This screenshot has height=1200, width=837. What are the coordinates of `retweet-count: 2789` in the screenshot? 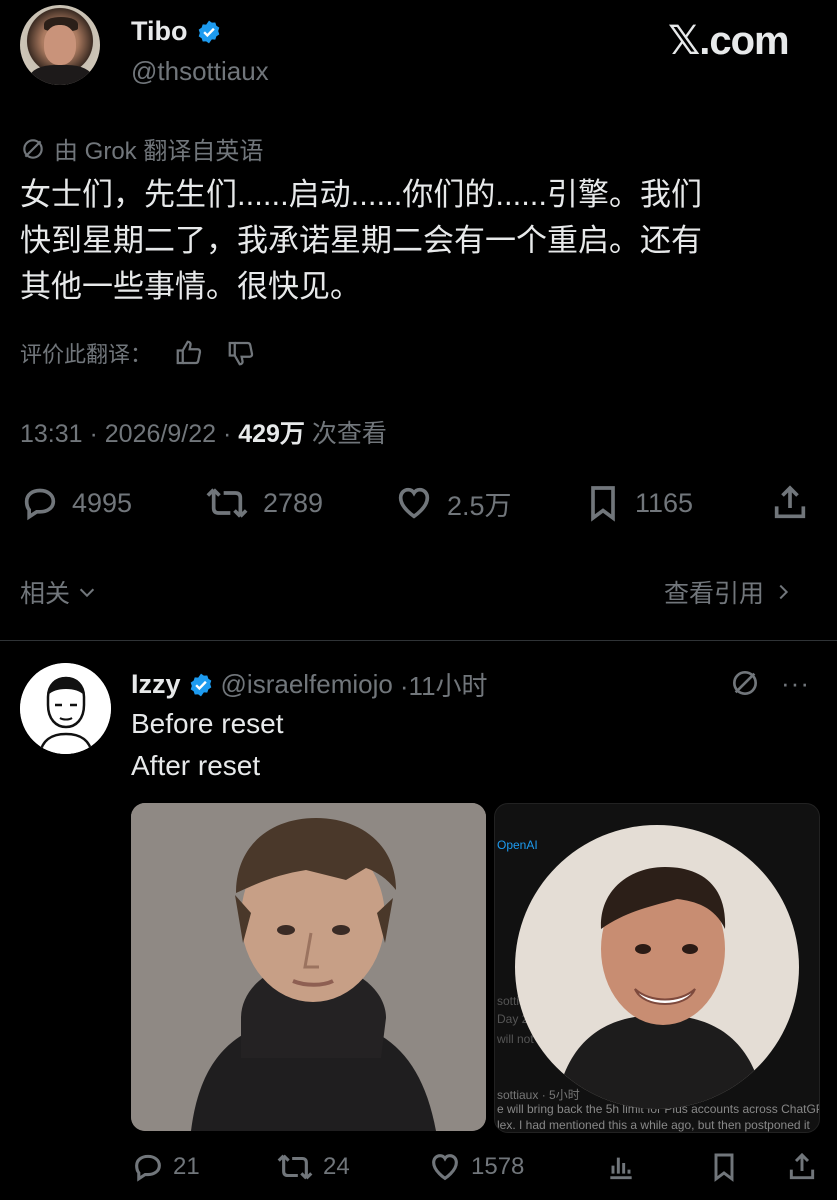 It's located at (293, 502).